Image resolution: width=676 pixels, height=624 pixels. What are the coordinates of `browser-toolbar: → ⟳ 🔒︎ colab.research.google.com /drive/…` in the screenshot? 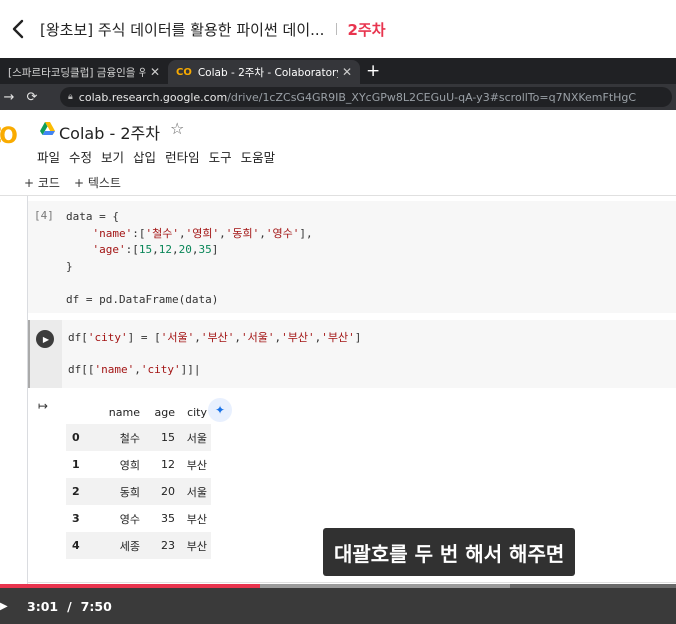 It's located at (338, 97).